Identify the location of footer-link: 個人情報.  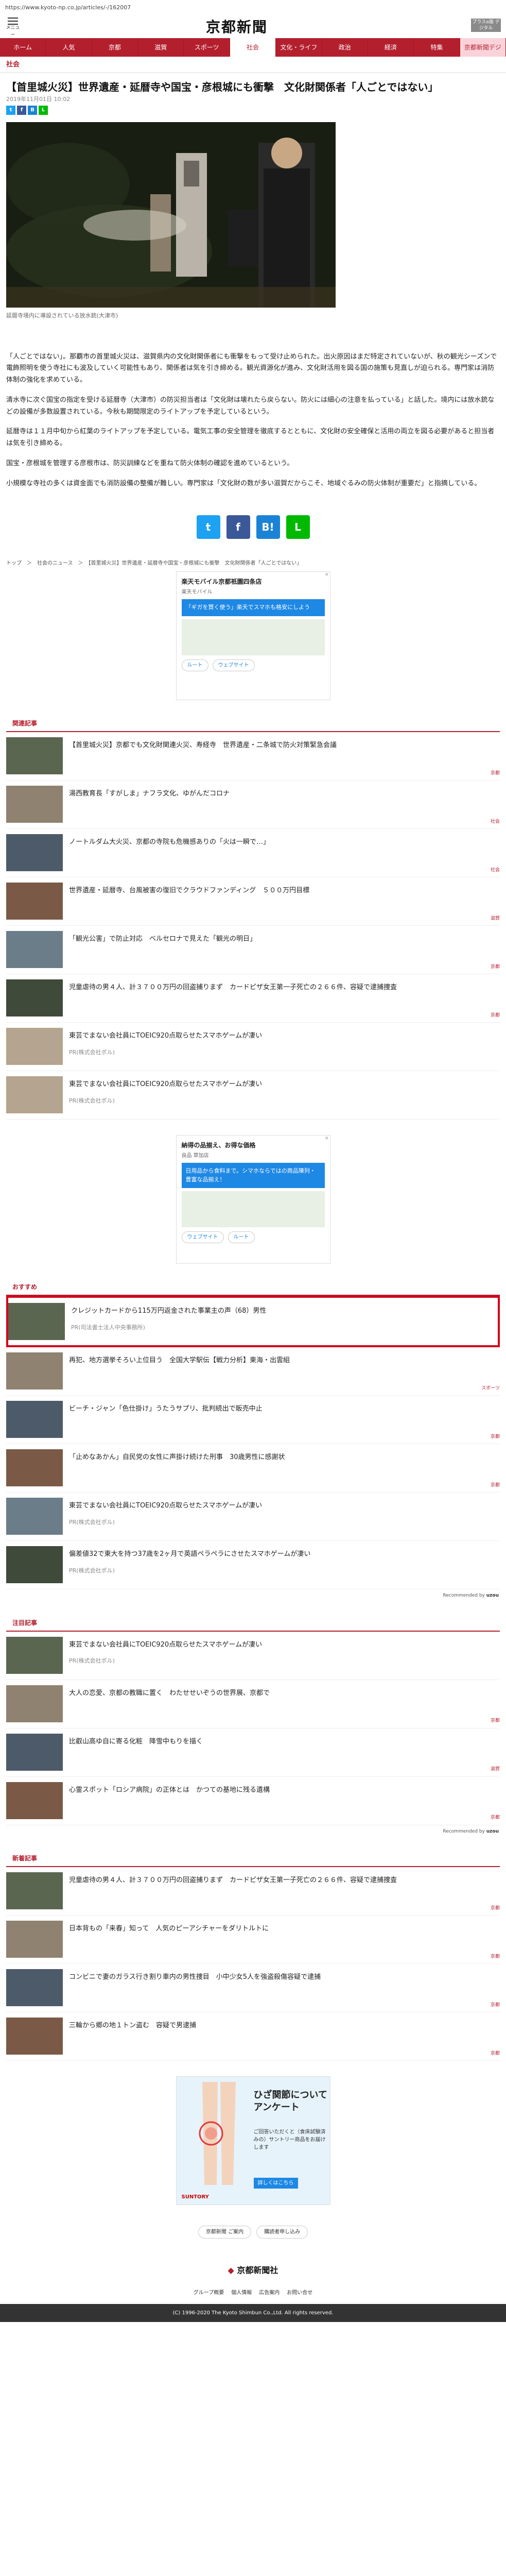
(242, 2293).